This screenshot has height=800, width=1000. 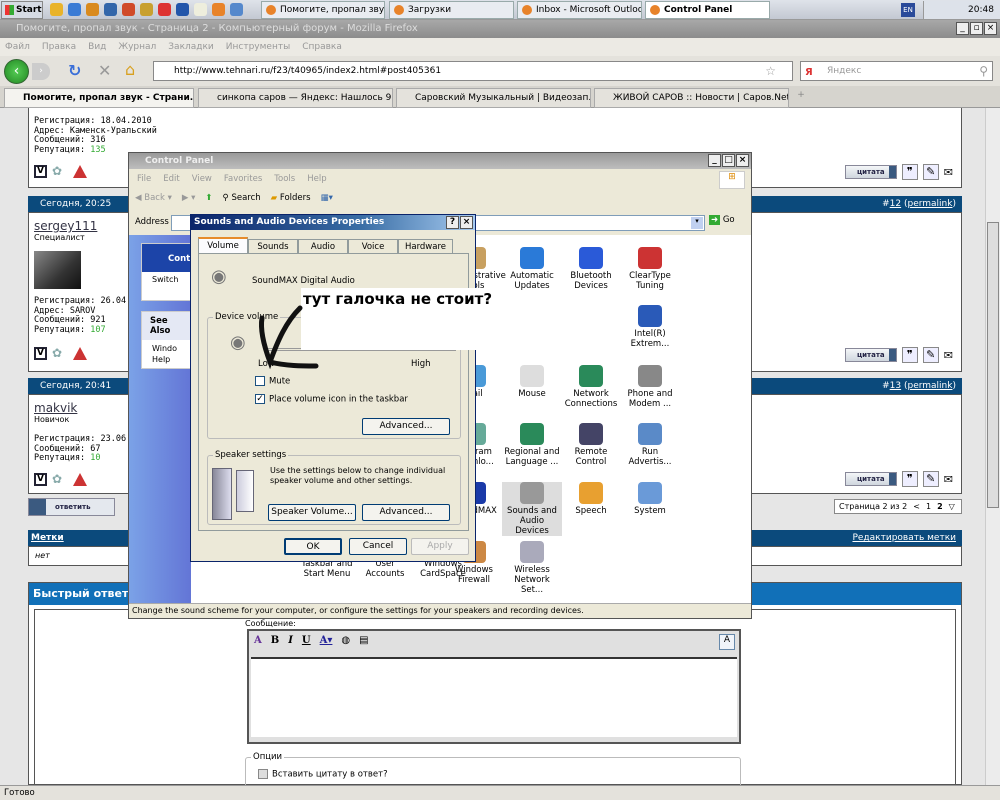 What do you see at coordinates (258, 640) in the screenshot?
I see `remove-format-icon: A` at bounding box center [258, 640].